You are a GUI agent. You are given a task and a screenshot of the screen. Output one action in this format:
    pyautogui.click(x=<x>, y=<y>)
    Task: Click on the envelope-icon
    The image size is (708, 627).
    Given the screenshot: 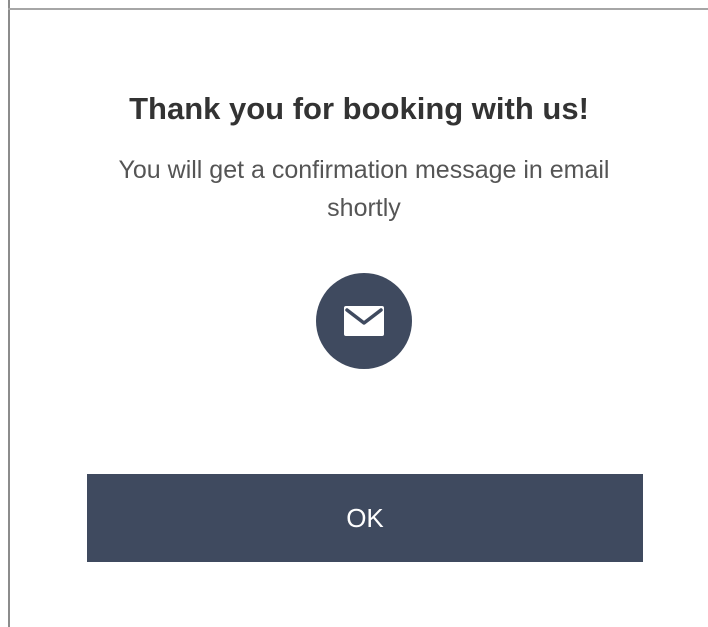 What is the action you would take?
    pyautogui.click(x=364, y=321)
    